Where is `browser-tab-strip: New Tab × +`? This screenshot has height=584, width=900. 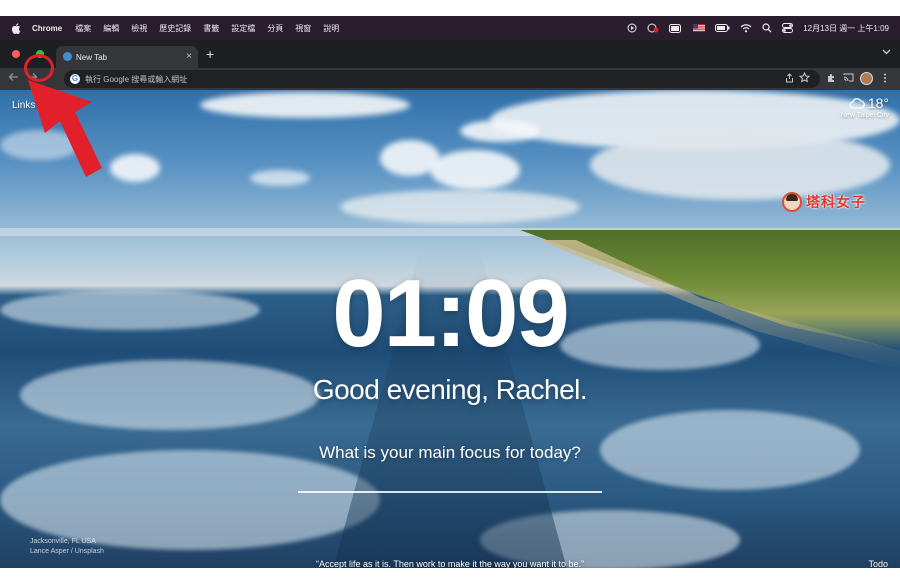
browser-tab-strip: New Tab × + is located at coordinates (450, 54).